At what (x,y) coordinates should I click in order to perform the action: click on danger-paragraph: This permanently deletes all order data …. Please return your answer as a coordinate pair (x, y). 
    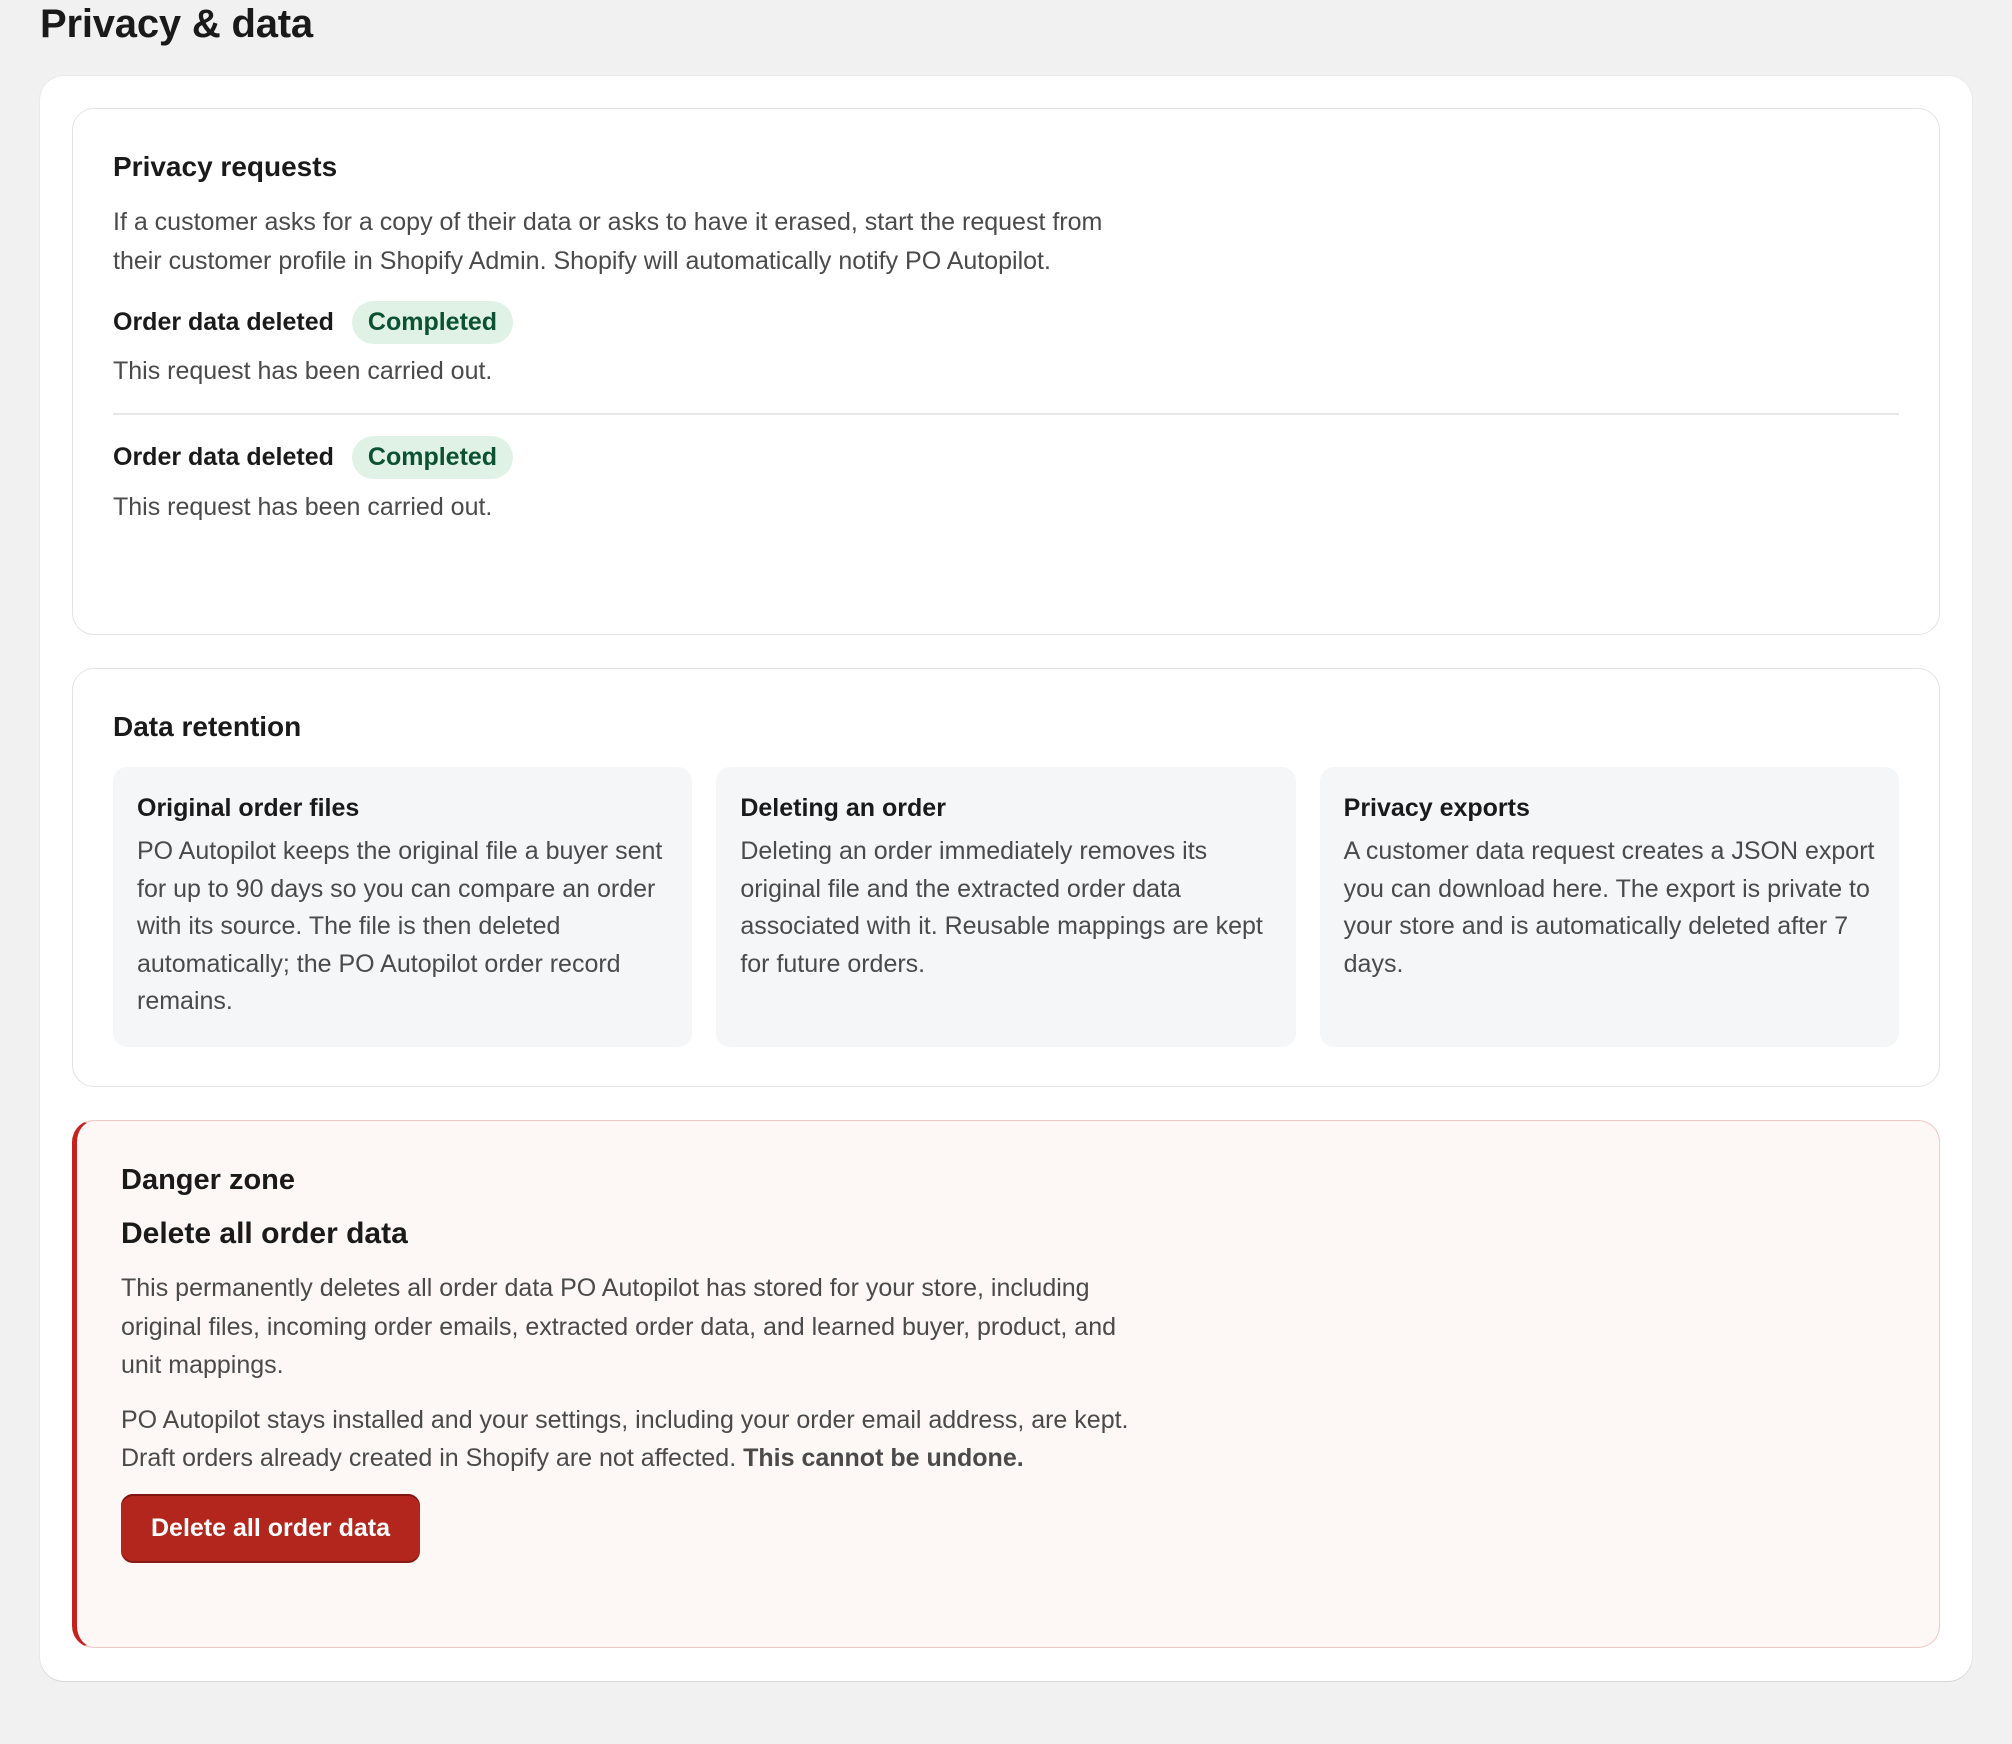
    Looking at the image, I should click on (619, 1326).